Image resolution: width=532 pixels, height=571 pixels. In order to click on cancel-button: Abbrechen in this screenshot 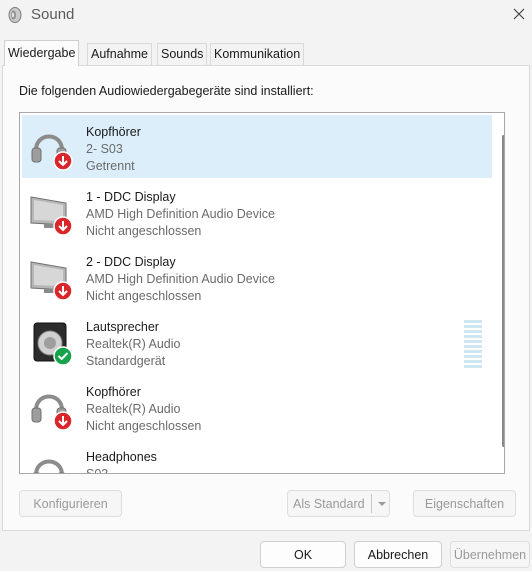, I will do `click(398, 554)`.